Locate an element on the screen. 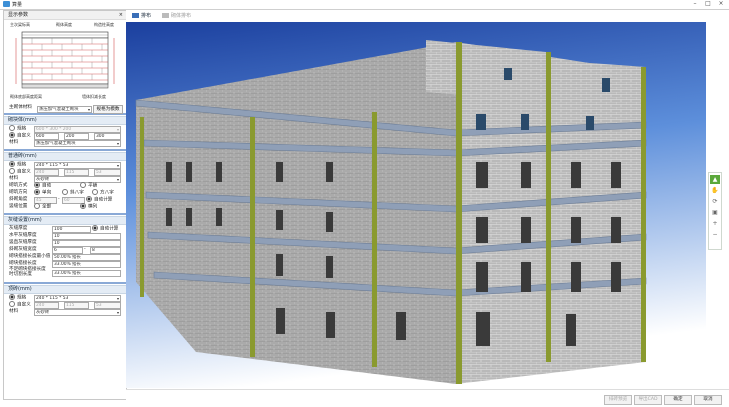 Image resolution: width=729 pixels, height=407 pixels. brick-direction-row: 砌筑方向 单向 斜八字 方八字 is located at coordinates (65, 192).